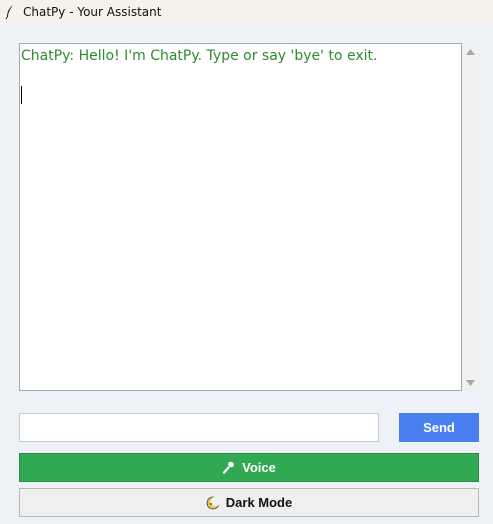  Describe the element at coordinates (21, 95) in the screenshot. I see `text-cursor` at that location.